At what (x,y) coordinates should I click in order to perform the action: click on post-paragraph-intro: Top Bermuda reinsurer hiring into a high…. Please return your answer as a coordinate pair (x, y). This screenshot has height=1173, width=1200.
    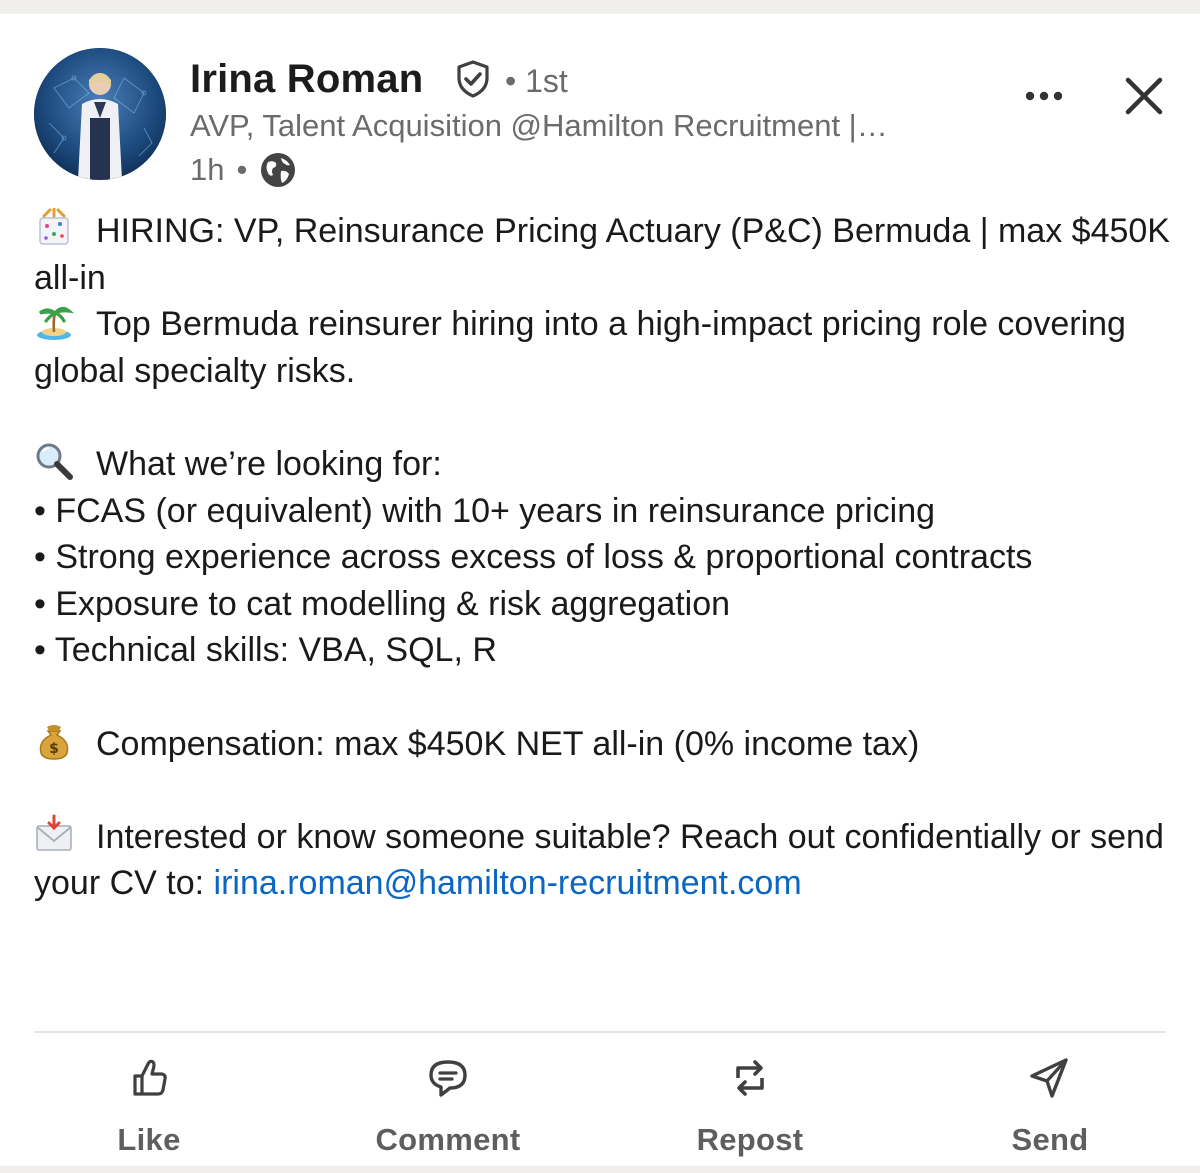
    Looking at the image, I should click on (604, 347).